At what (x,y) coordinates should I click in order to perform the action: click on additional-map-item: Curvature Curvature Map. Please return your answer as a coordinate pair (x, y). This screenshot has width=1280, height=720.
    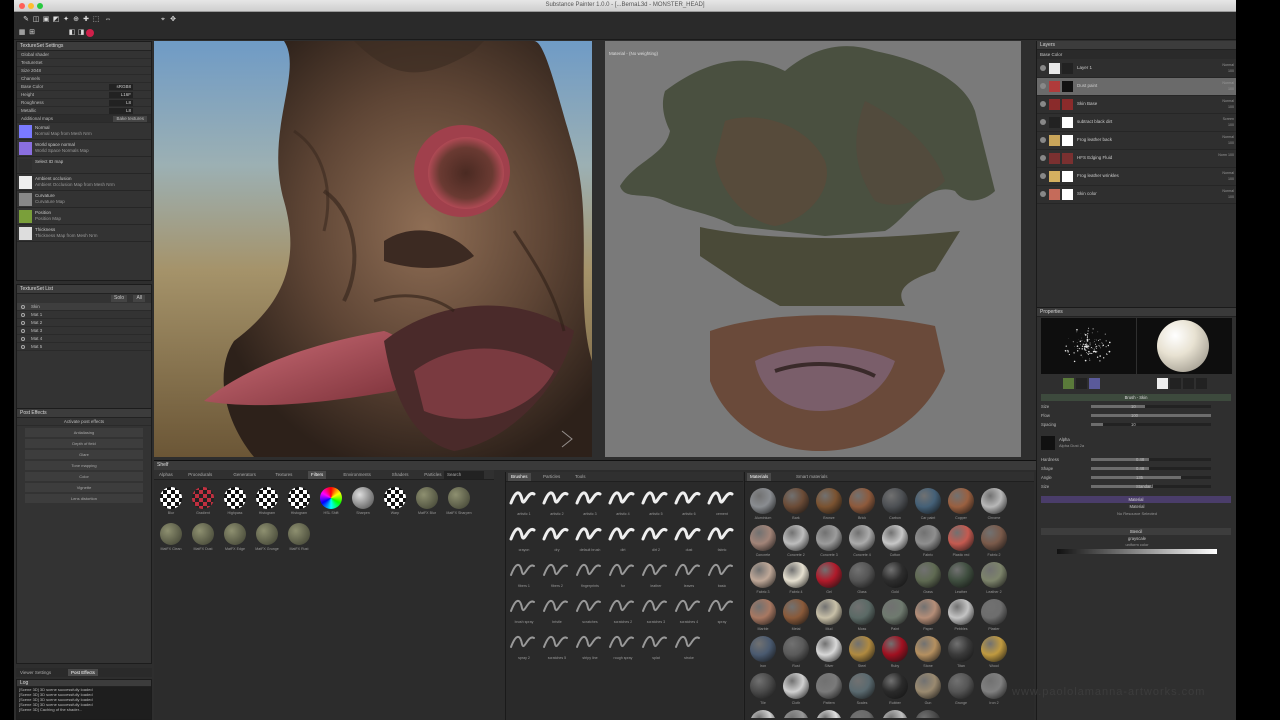
    Looking at the image, I should click on (84, 199).